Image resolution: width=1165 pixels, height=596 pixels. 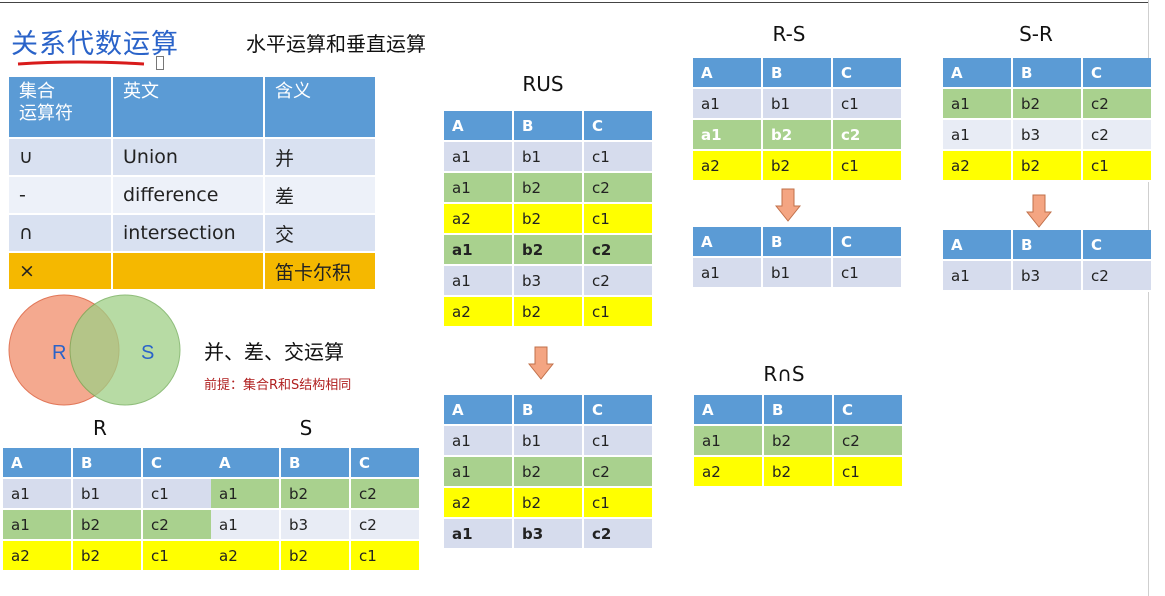 What do you see at coordinates (189, 158) in the screenshot?
I see `ops-english: Union` at bounding box center [189, 158].